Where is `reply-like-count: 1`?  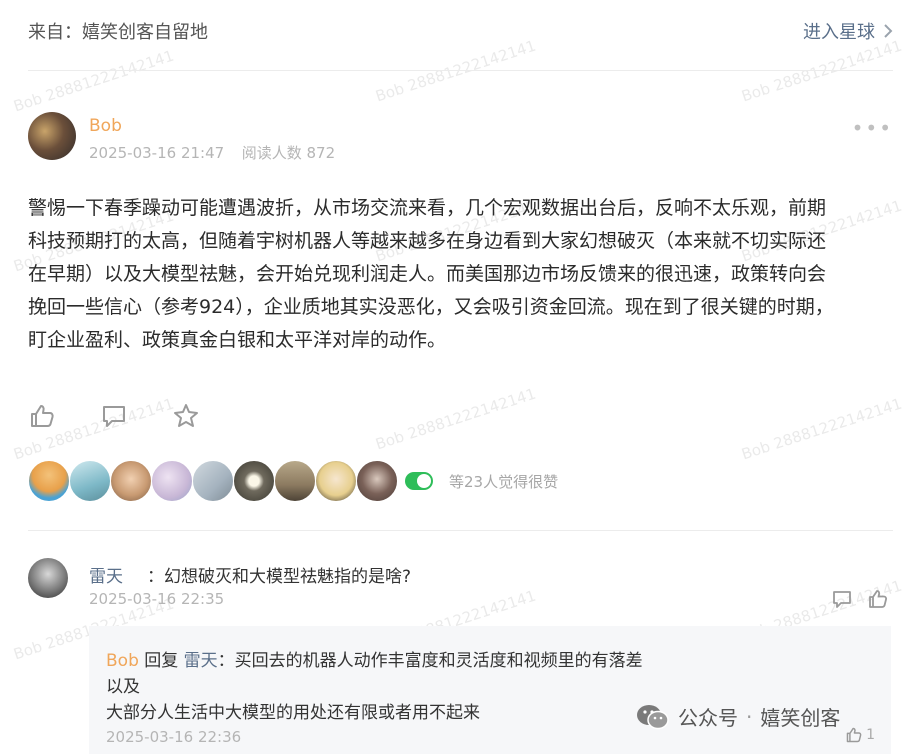 reply-like-count: 1 is located at coordinates (870, 735).